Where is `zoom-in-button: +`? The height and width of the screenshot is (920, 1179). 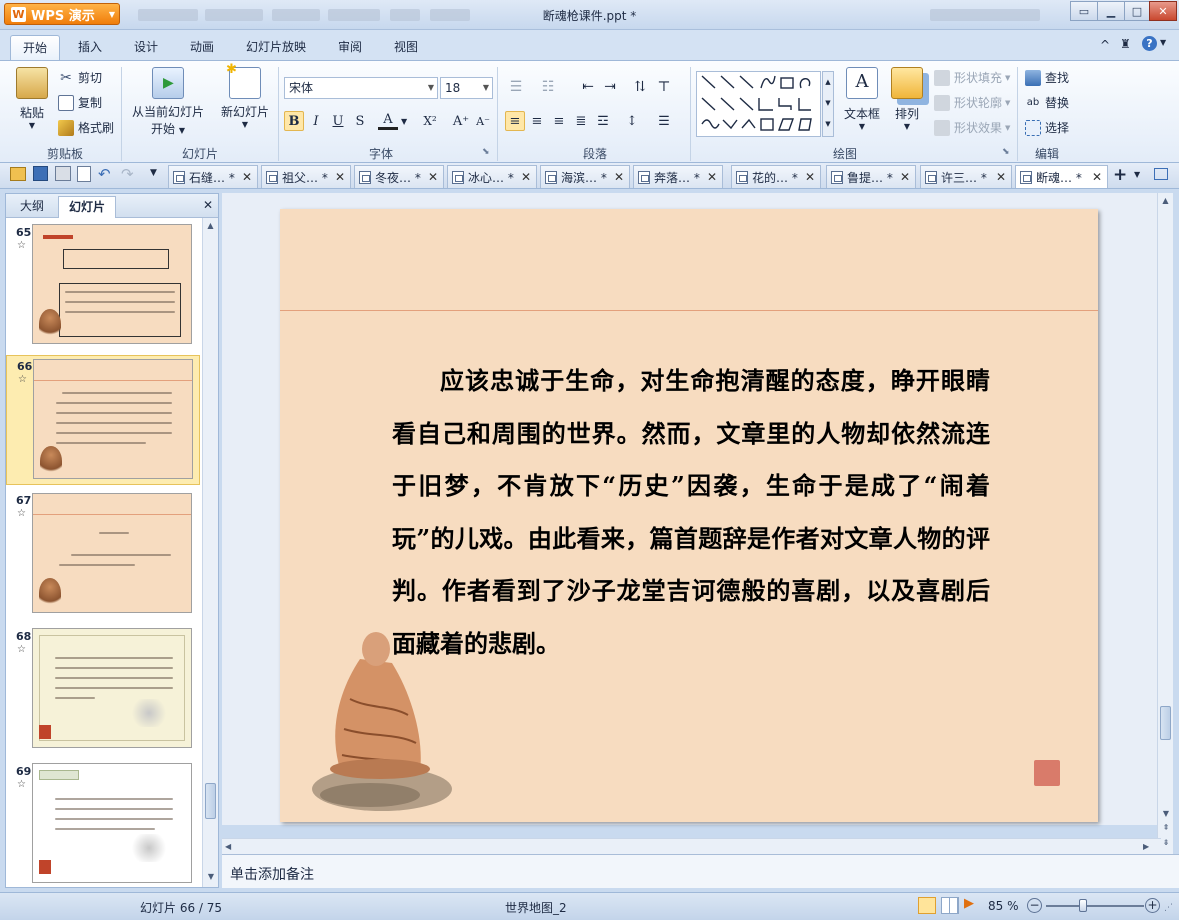
zoom-in-button: + is located at coordinates (1152, 905).